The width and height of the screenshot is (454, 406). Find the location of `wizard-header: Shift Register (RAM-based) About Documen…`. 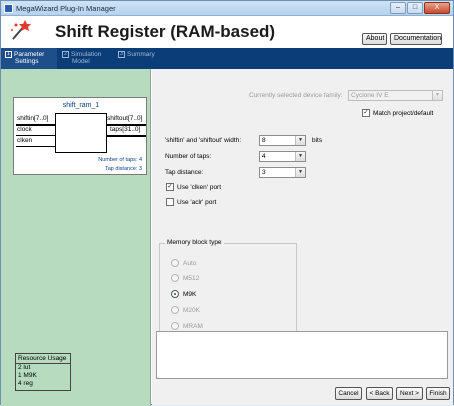

wizard-header: Shift Register (RAM-based) About Documen… is located at coordinates (227, 32).